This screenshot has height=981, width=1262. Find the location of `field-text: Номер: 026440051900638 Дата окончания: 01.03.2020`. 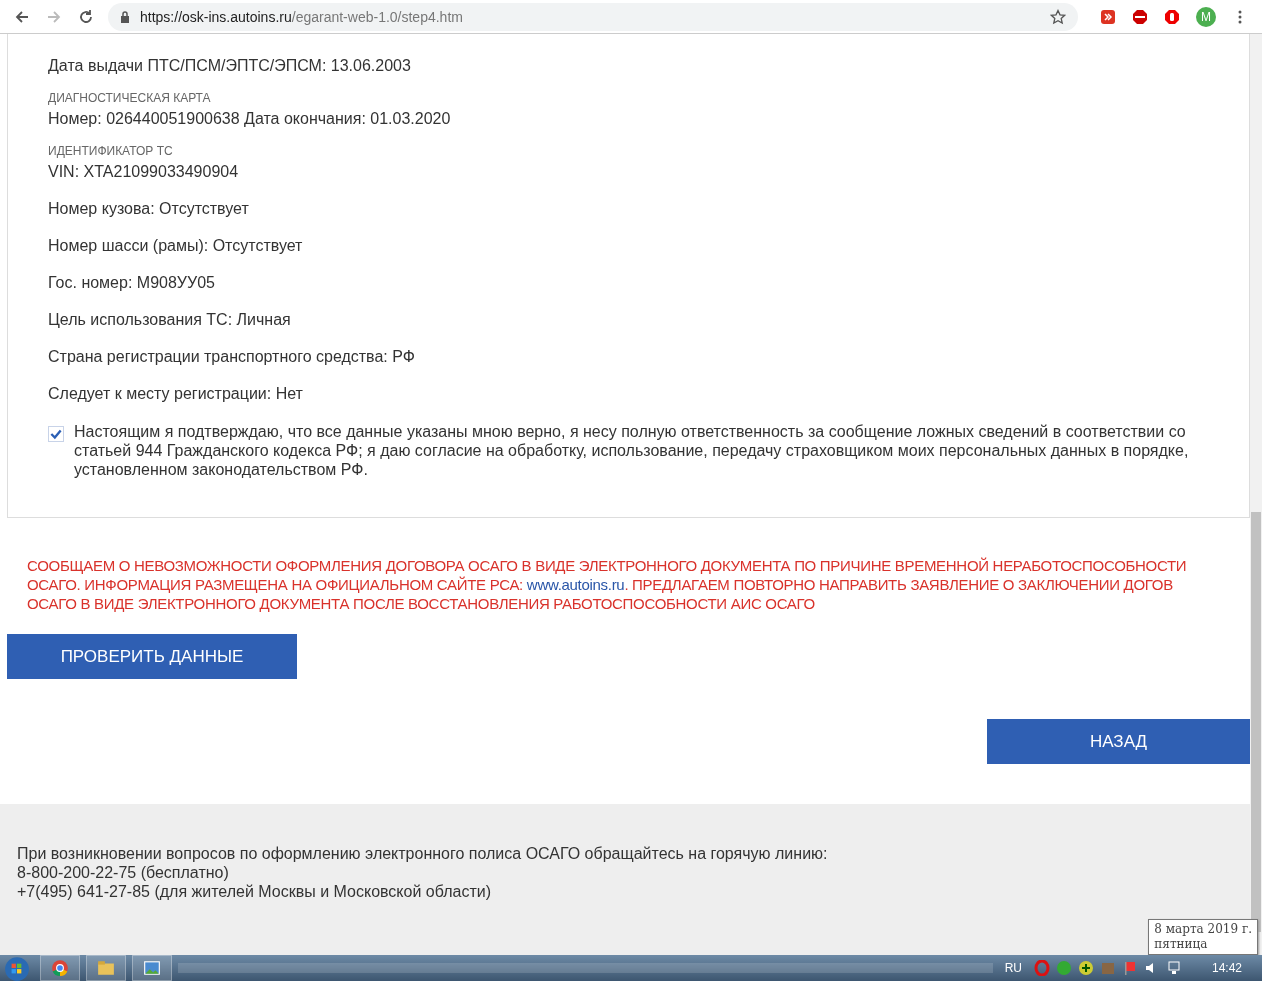

field-text: Номер: 026440051900638 Дата окончания: 01.03.2020 is located at coordinates (250, 119).